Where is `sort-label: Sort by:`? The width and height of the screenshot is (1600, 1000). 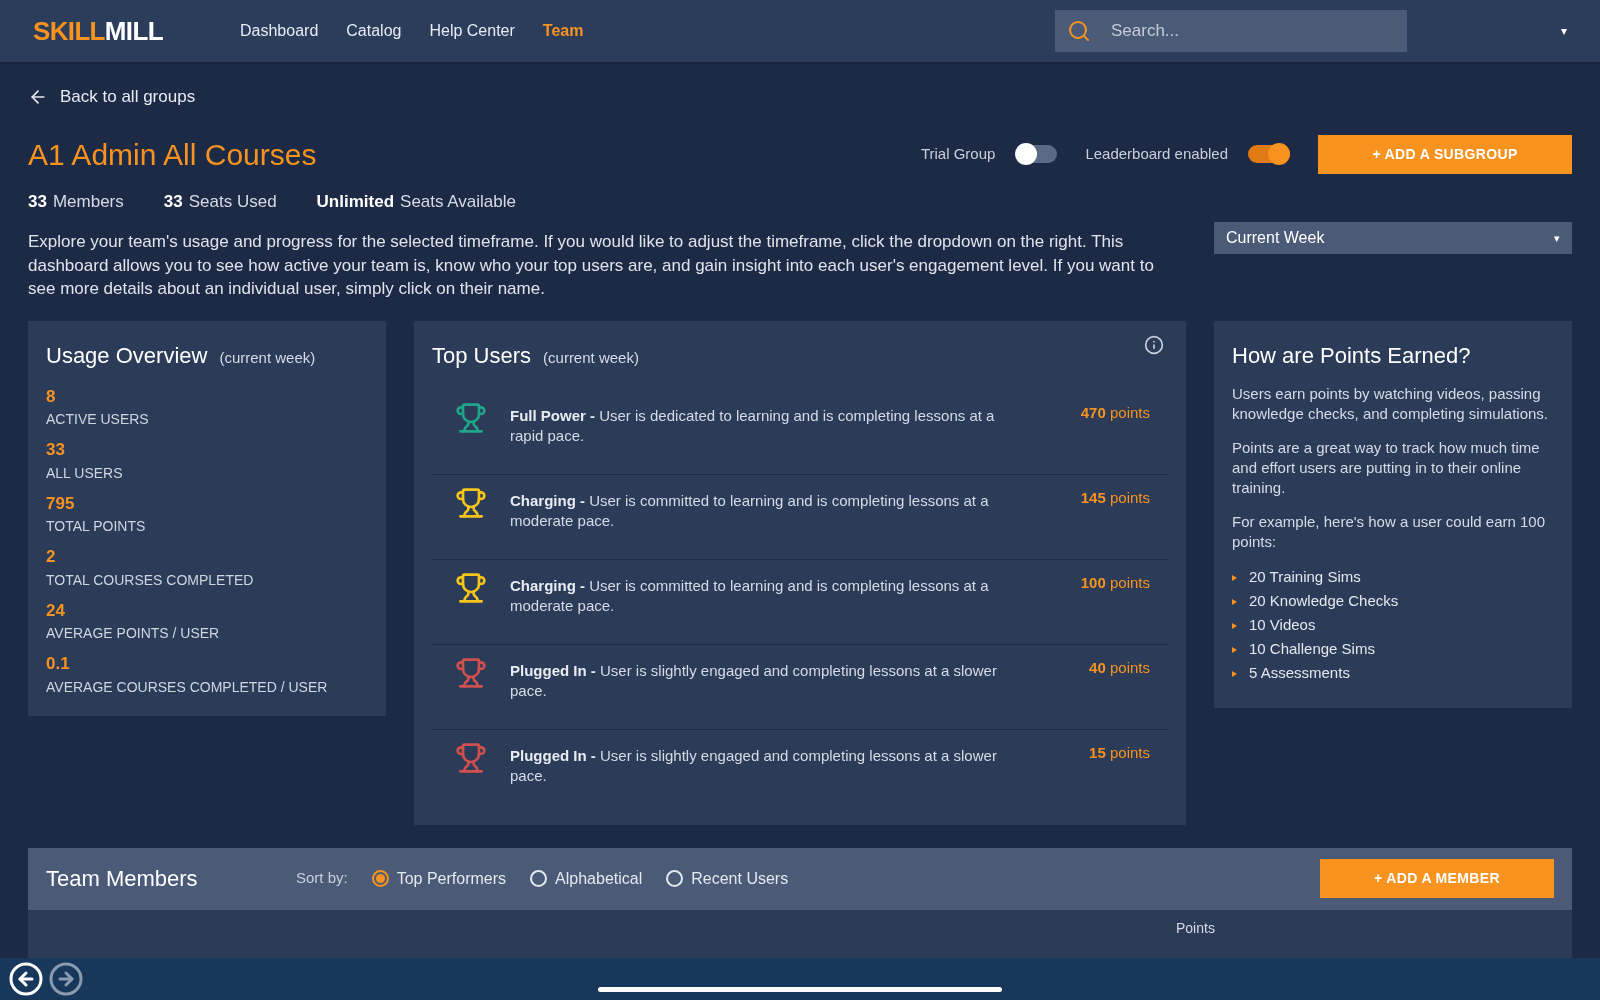 sort-label: Sort by: is located at coordinates (322, 878).